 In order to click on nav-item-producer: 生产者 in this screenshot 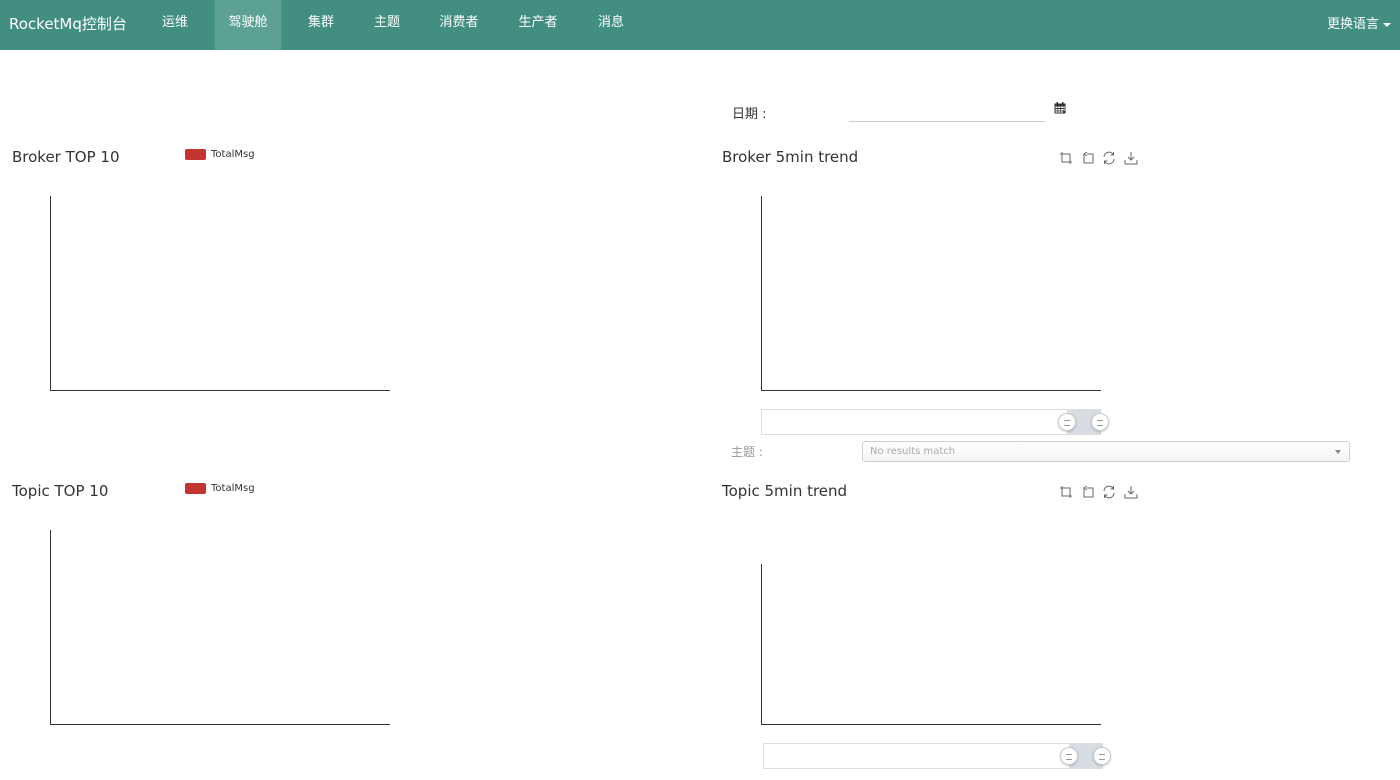, I will do `click(538, 25)`.